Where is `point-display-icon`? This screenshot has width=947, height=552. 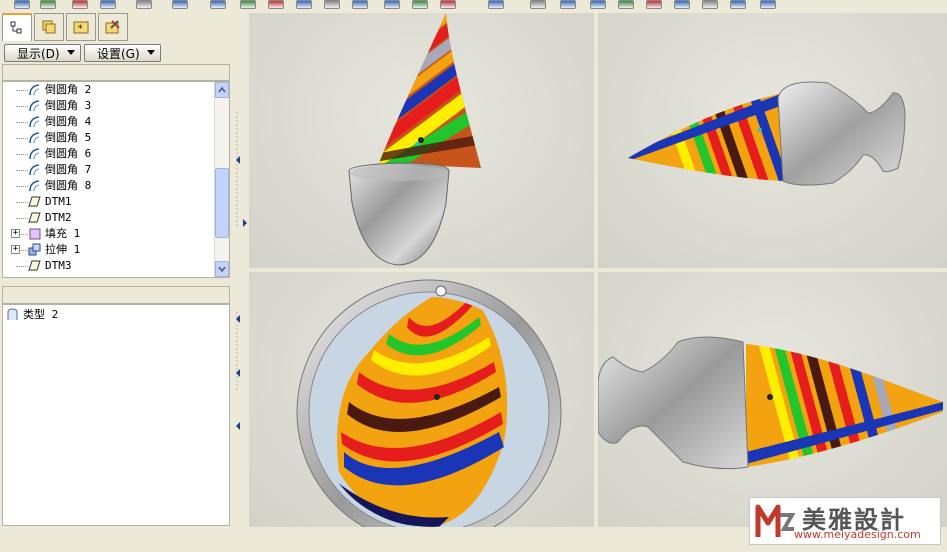 point-display-icon is located at coordinates (80, 4).